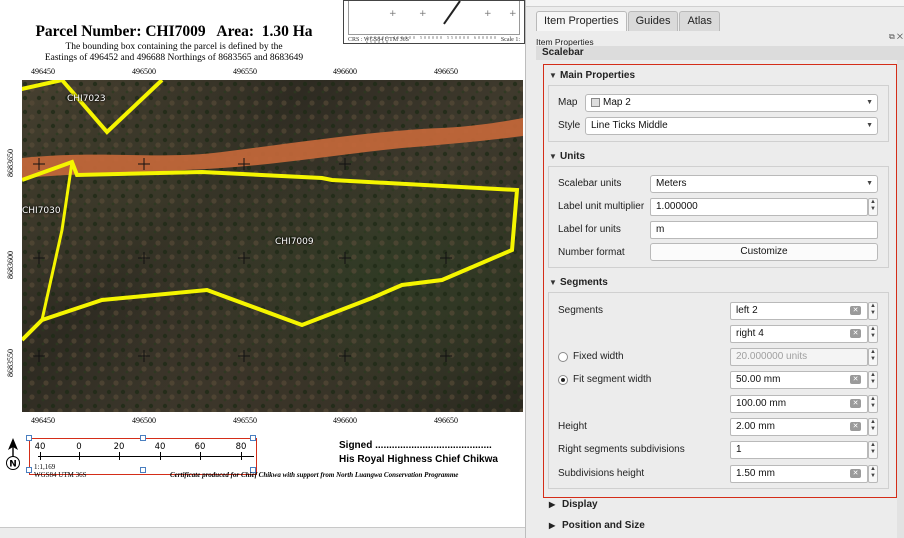 The image size is (904, 538). I want to click on easting-label-bottom: 496500, so click(144, 420).